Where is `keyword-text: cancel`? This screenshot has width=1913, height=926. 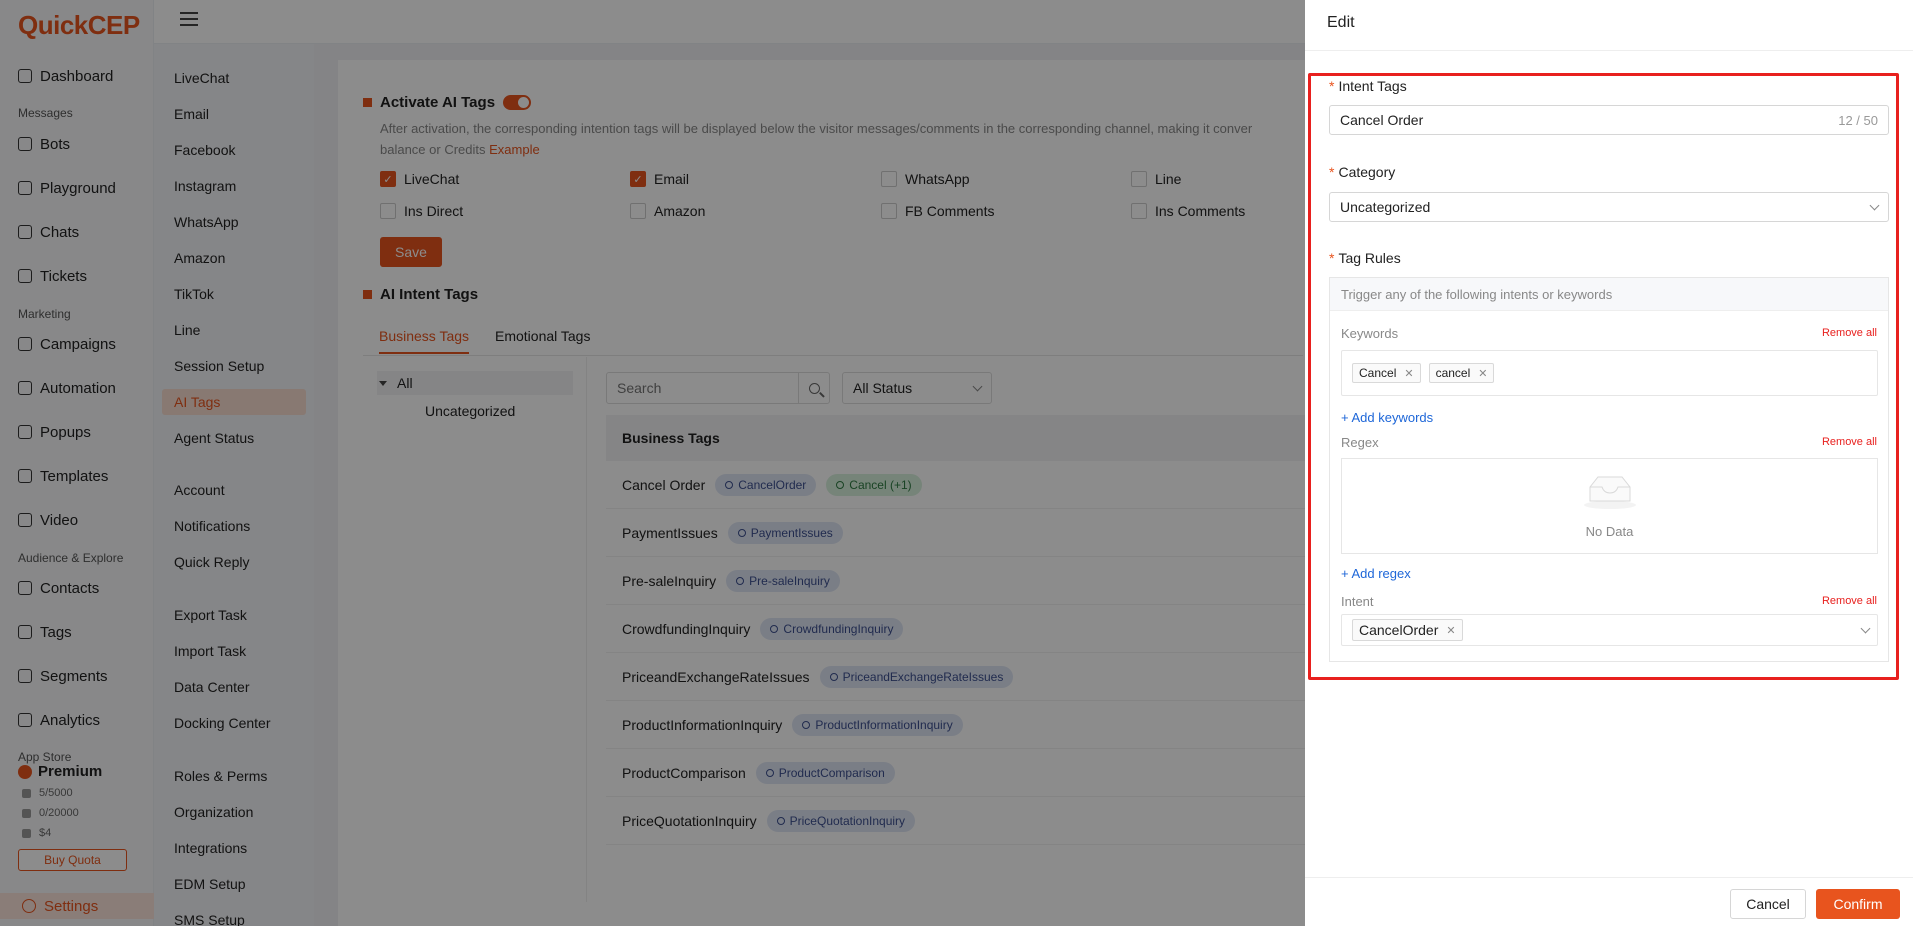 keyword-text: cancel is located at coordinates (1453, 373).